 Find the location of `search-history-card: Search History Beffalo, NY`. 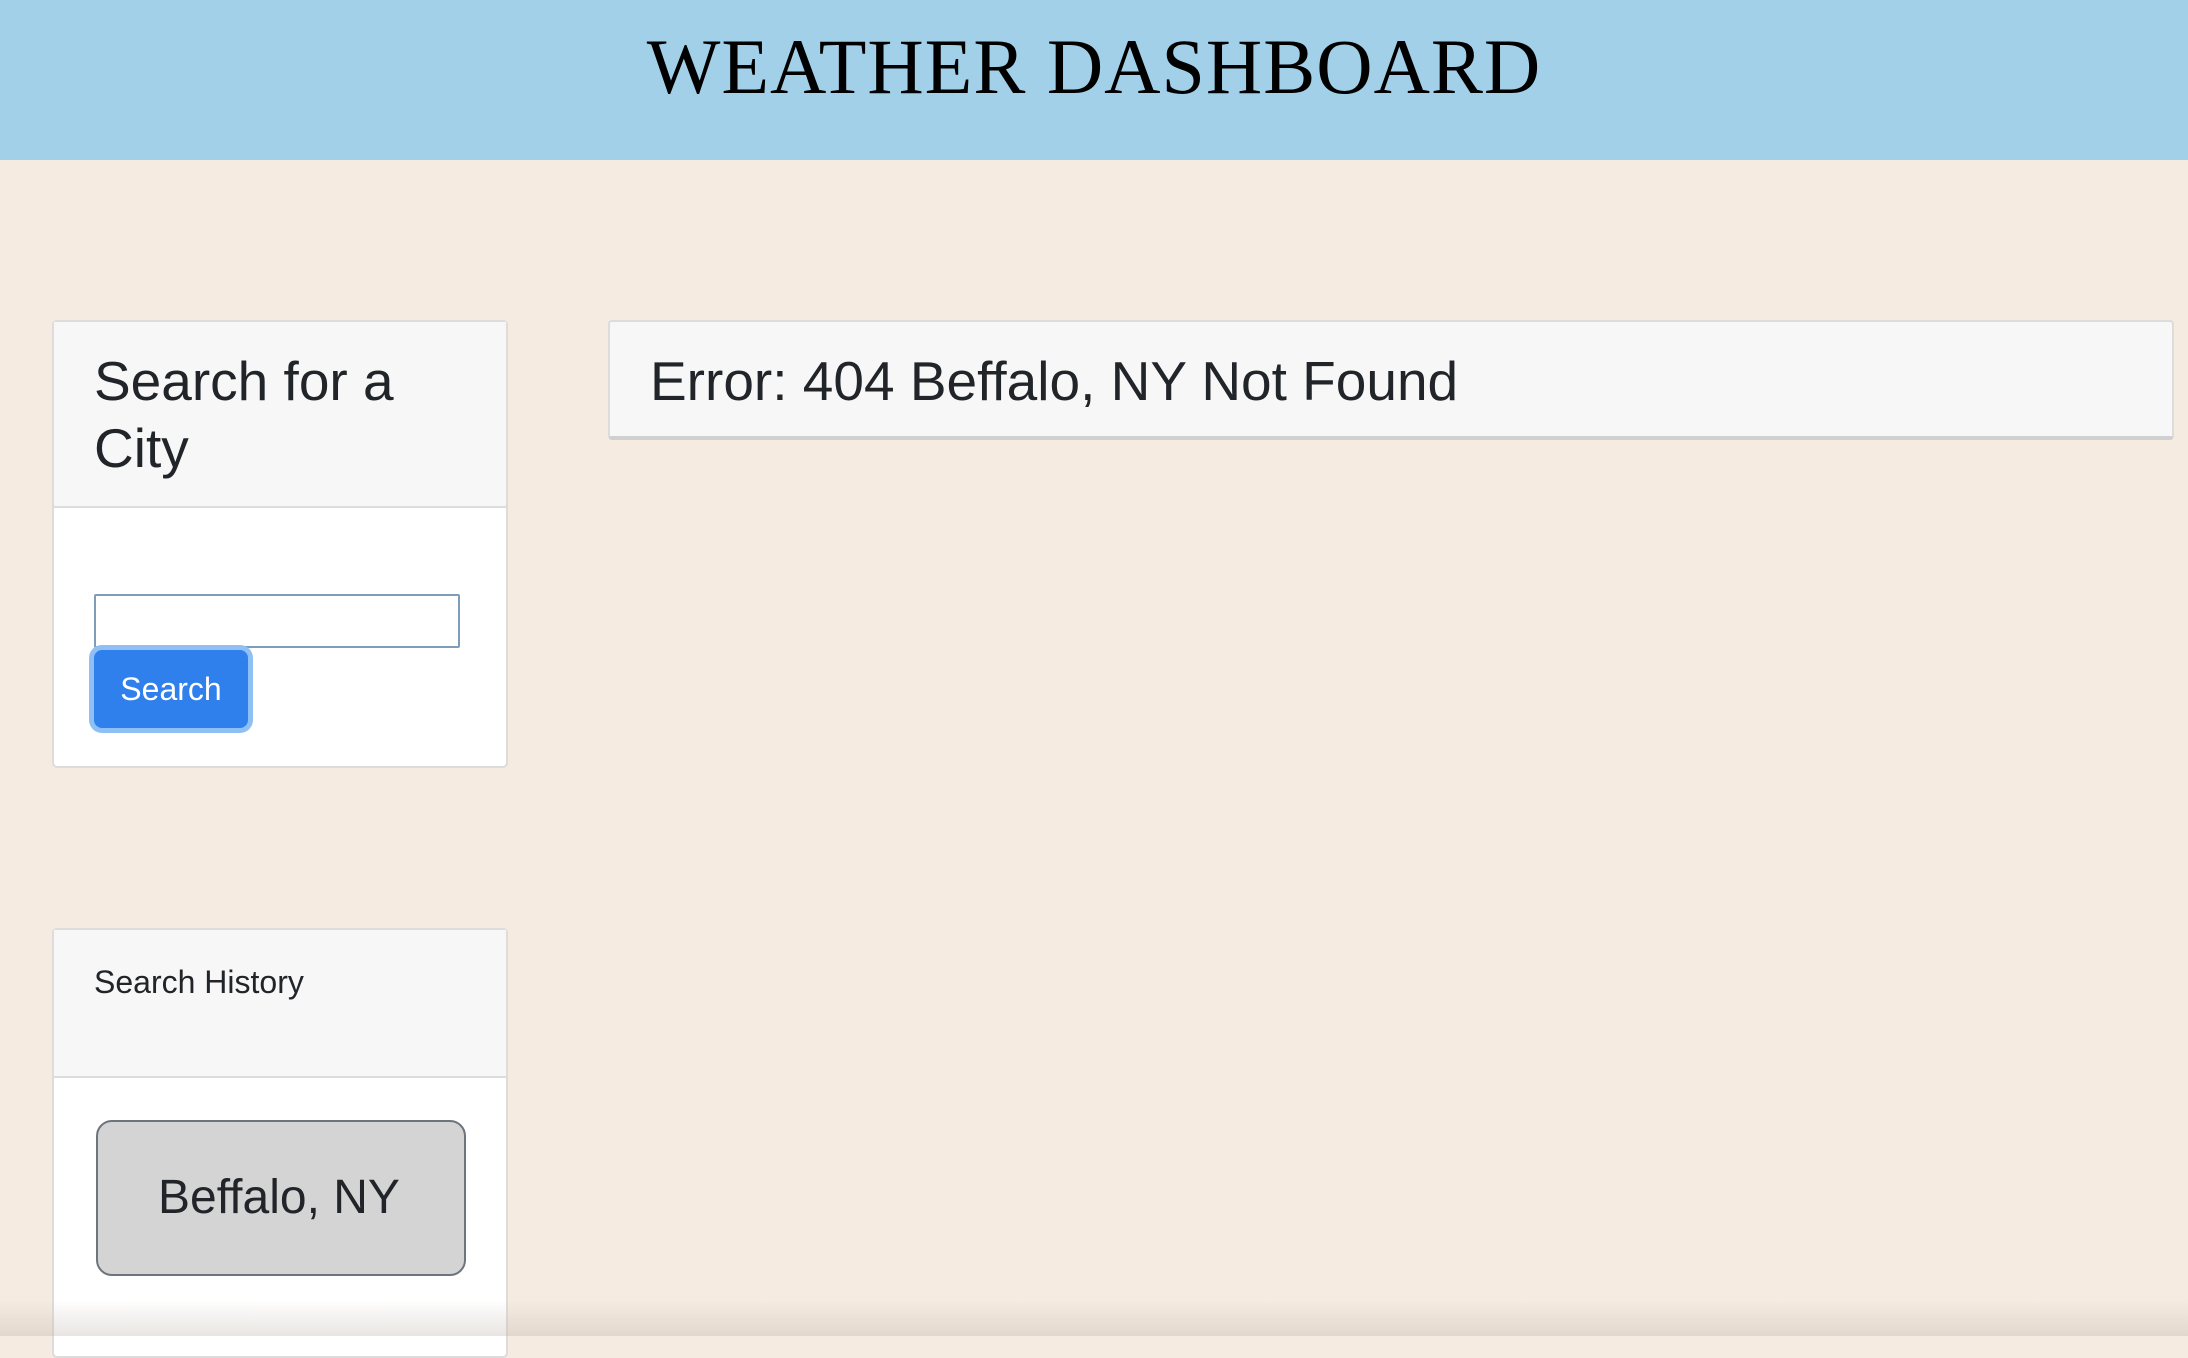

search-history-card: Search History Beffalo, NY is located at coordinates (280, 1143).